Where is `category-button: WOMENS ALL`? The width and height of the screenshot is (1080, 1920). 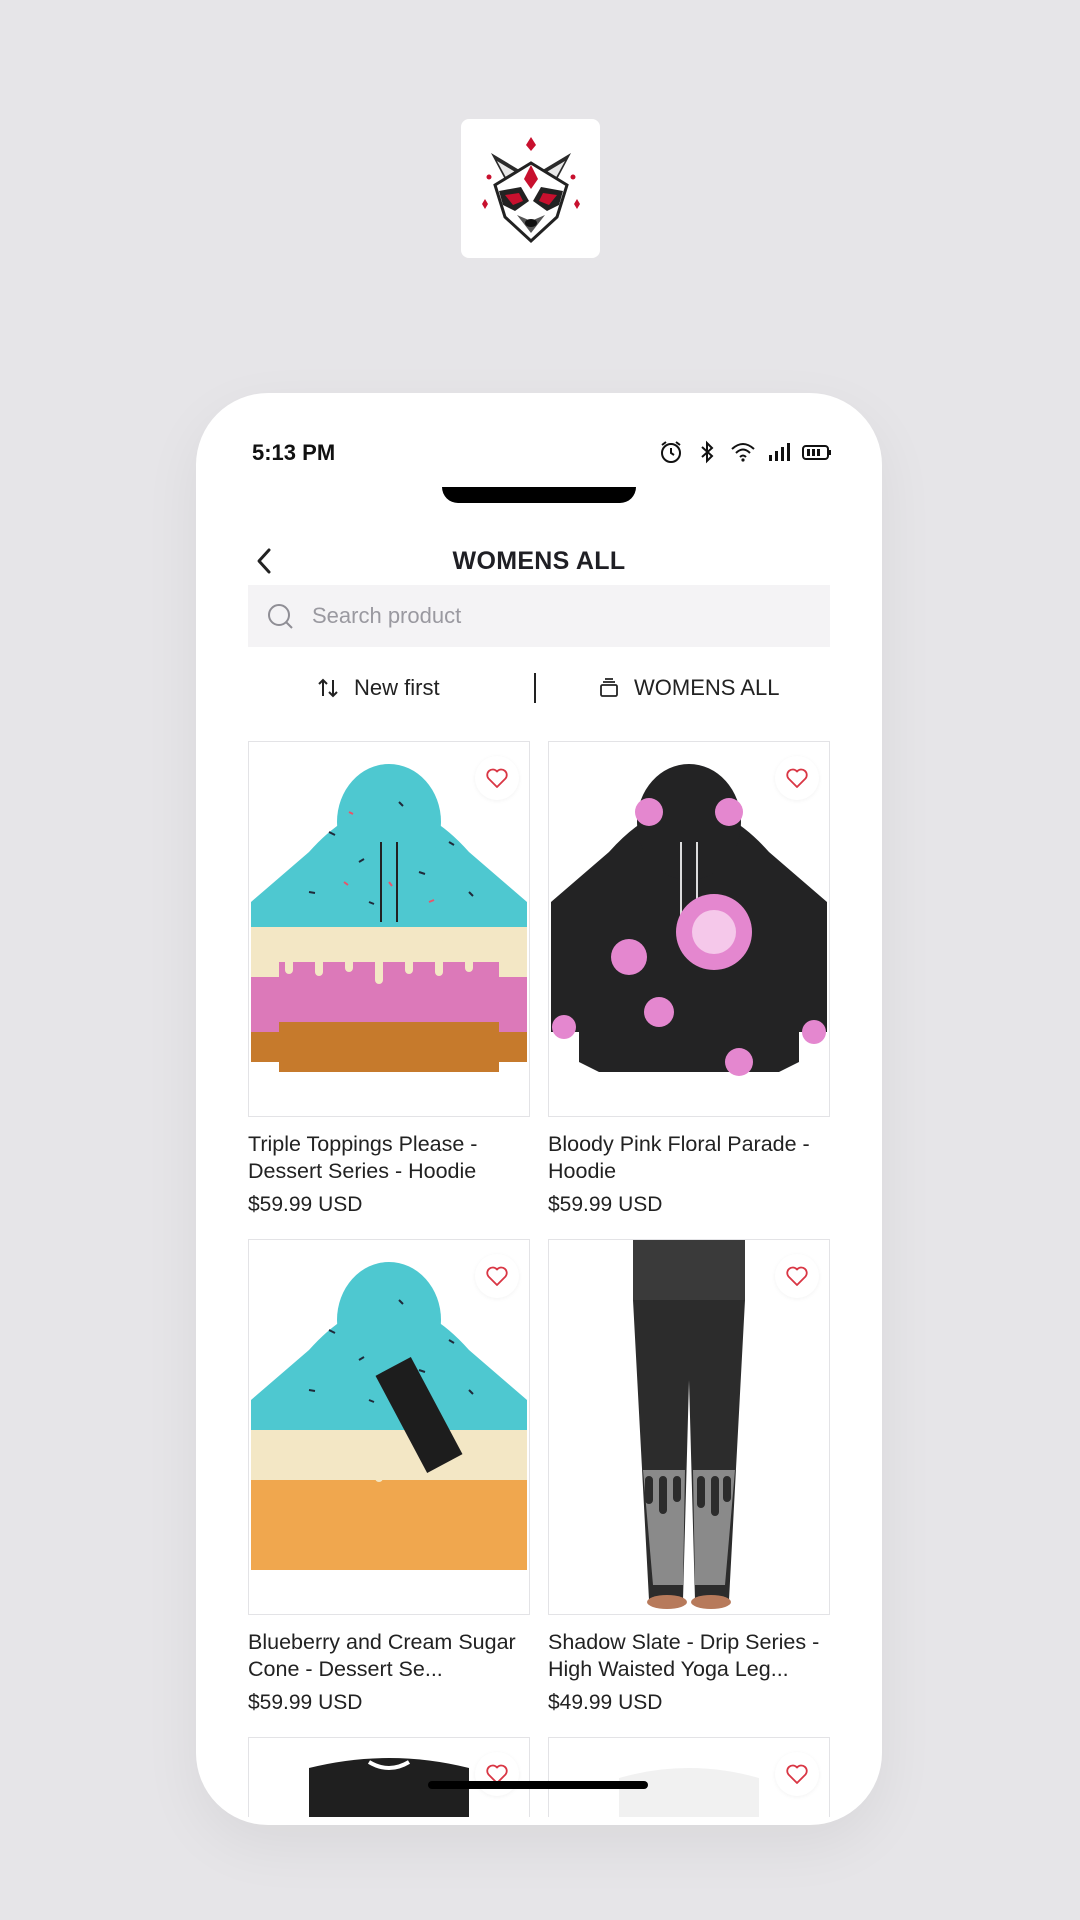 category-button: WOMENS ALL is located at coordinates (688, 688).